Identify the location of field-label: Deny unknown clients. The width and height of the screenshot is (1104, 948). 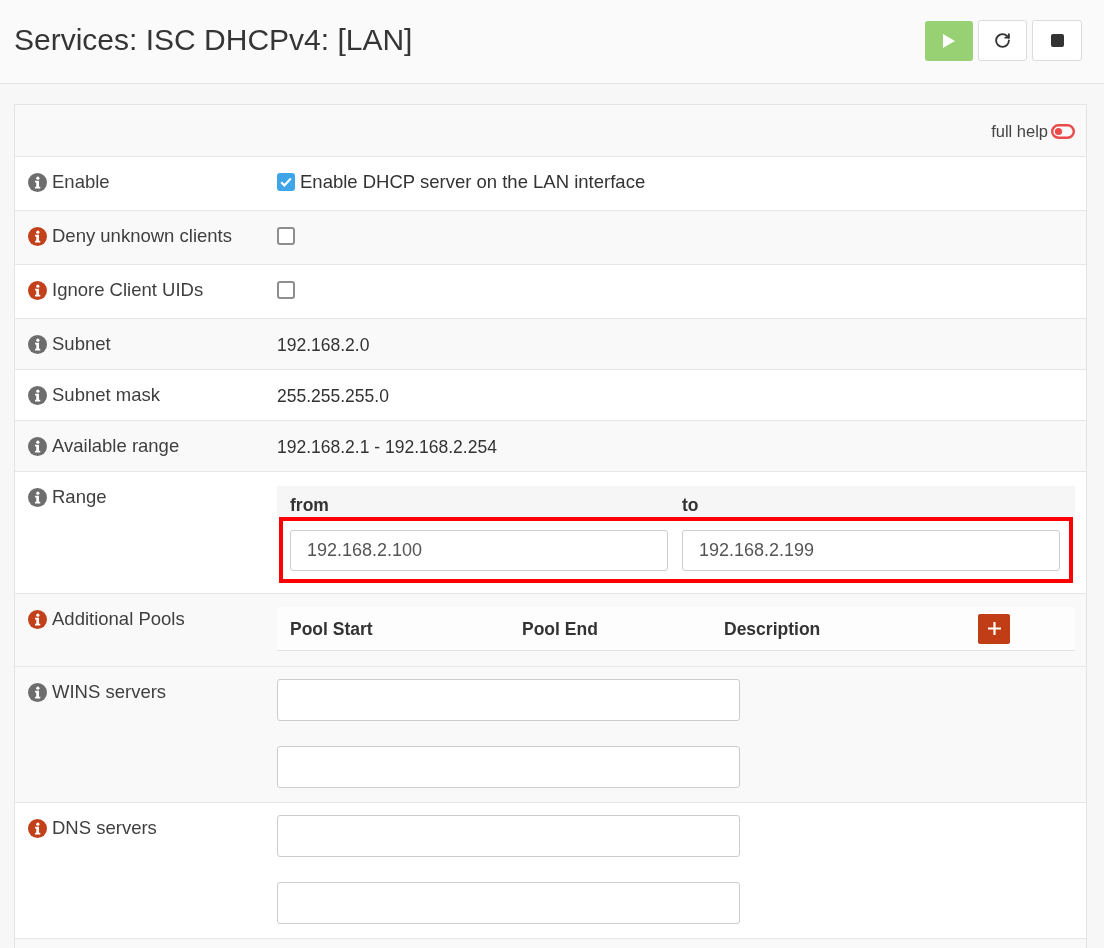
(142, 236).